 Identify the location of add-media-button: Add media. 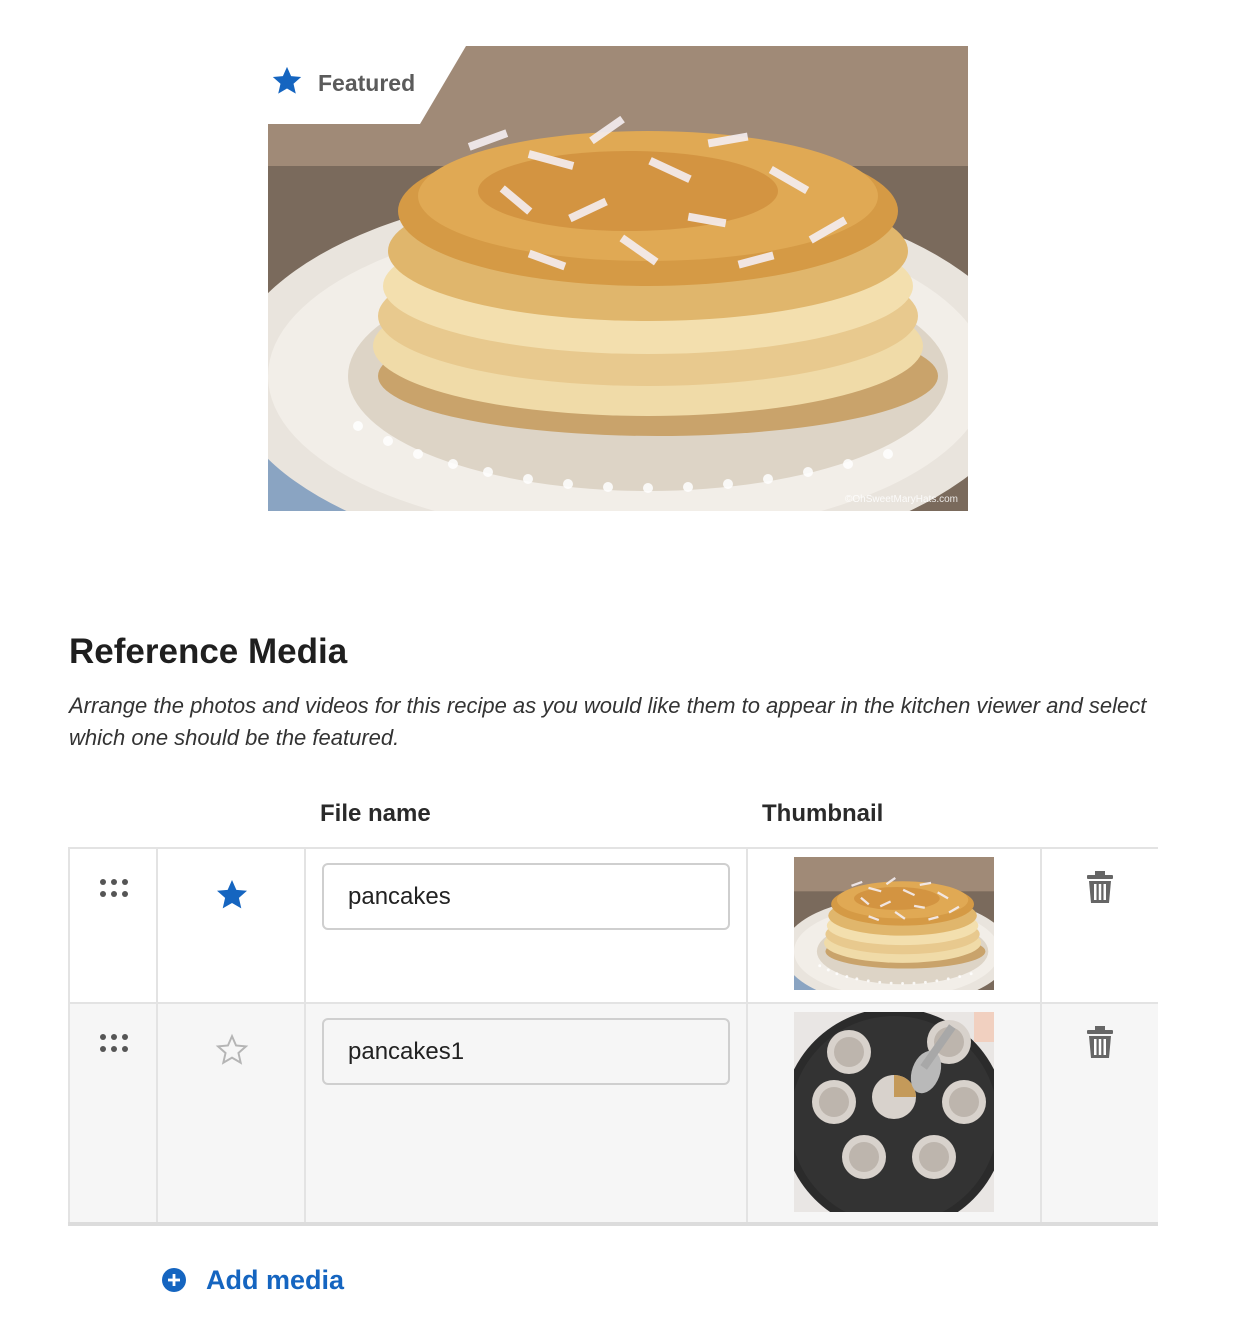
(252, 1280).